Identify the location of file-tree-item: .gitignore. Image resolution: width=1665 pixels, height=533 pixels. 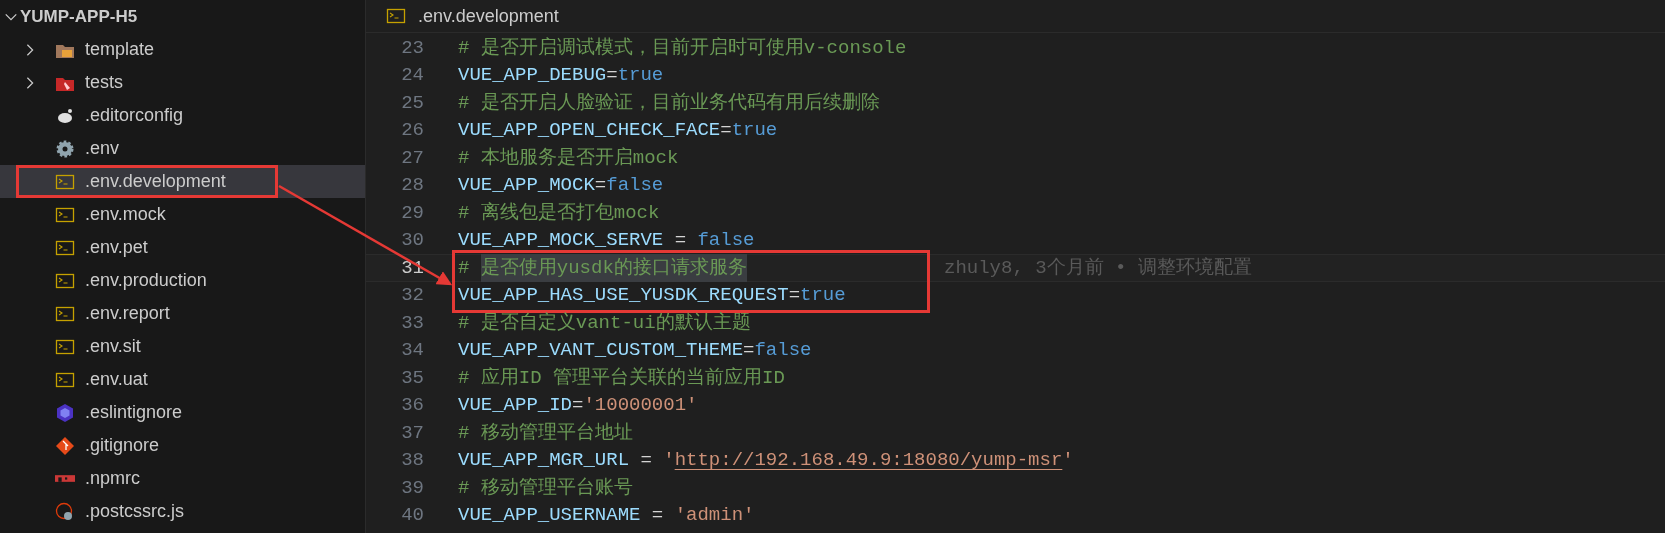
(182, 445).